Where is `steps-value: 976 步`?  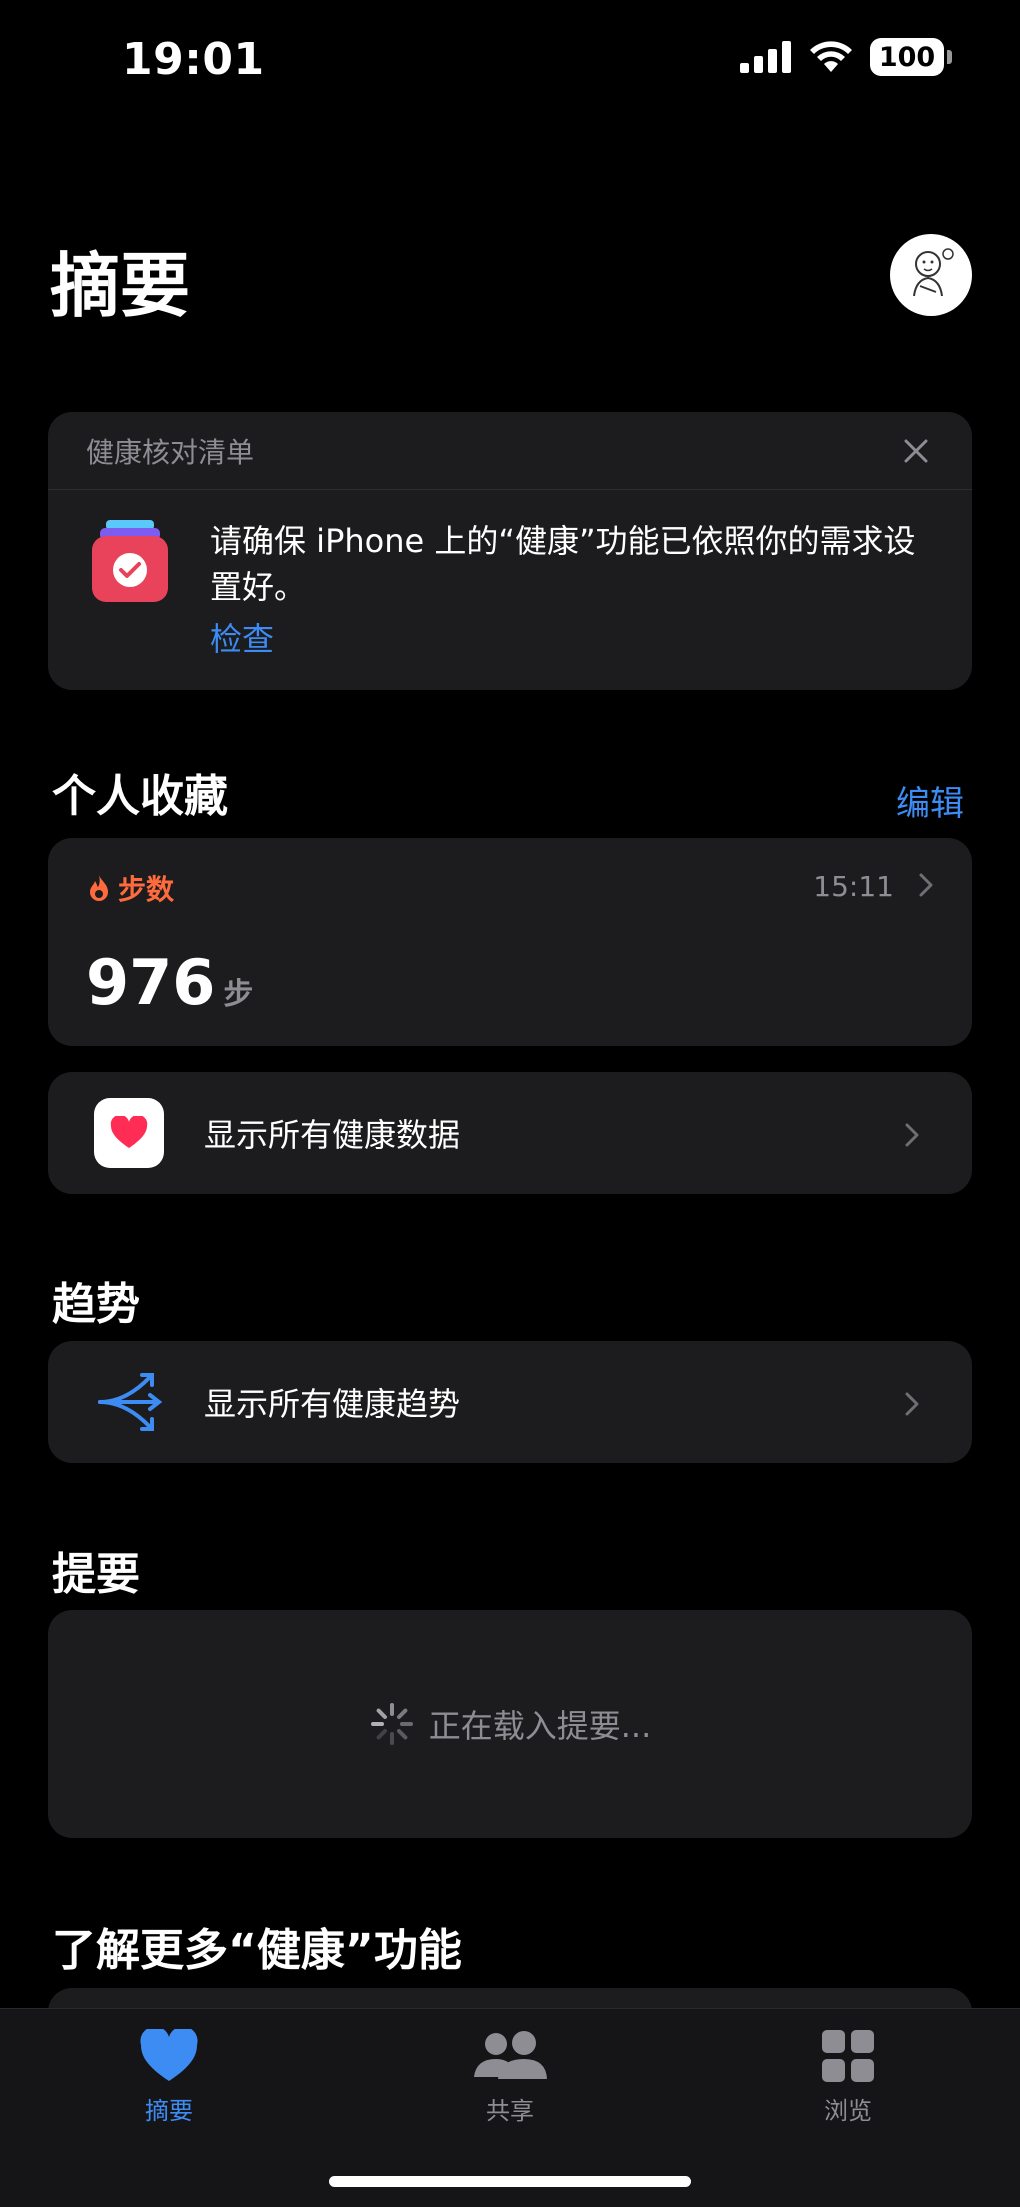 steps-value: 976 步 is located at coordinates (169, 982).